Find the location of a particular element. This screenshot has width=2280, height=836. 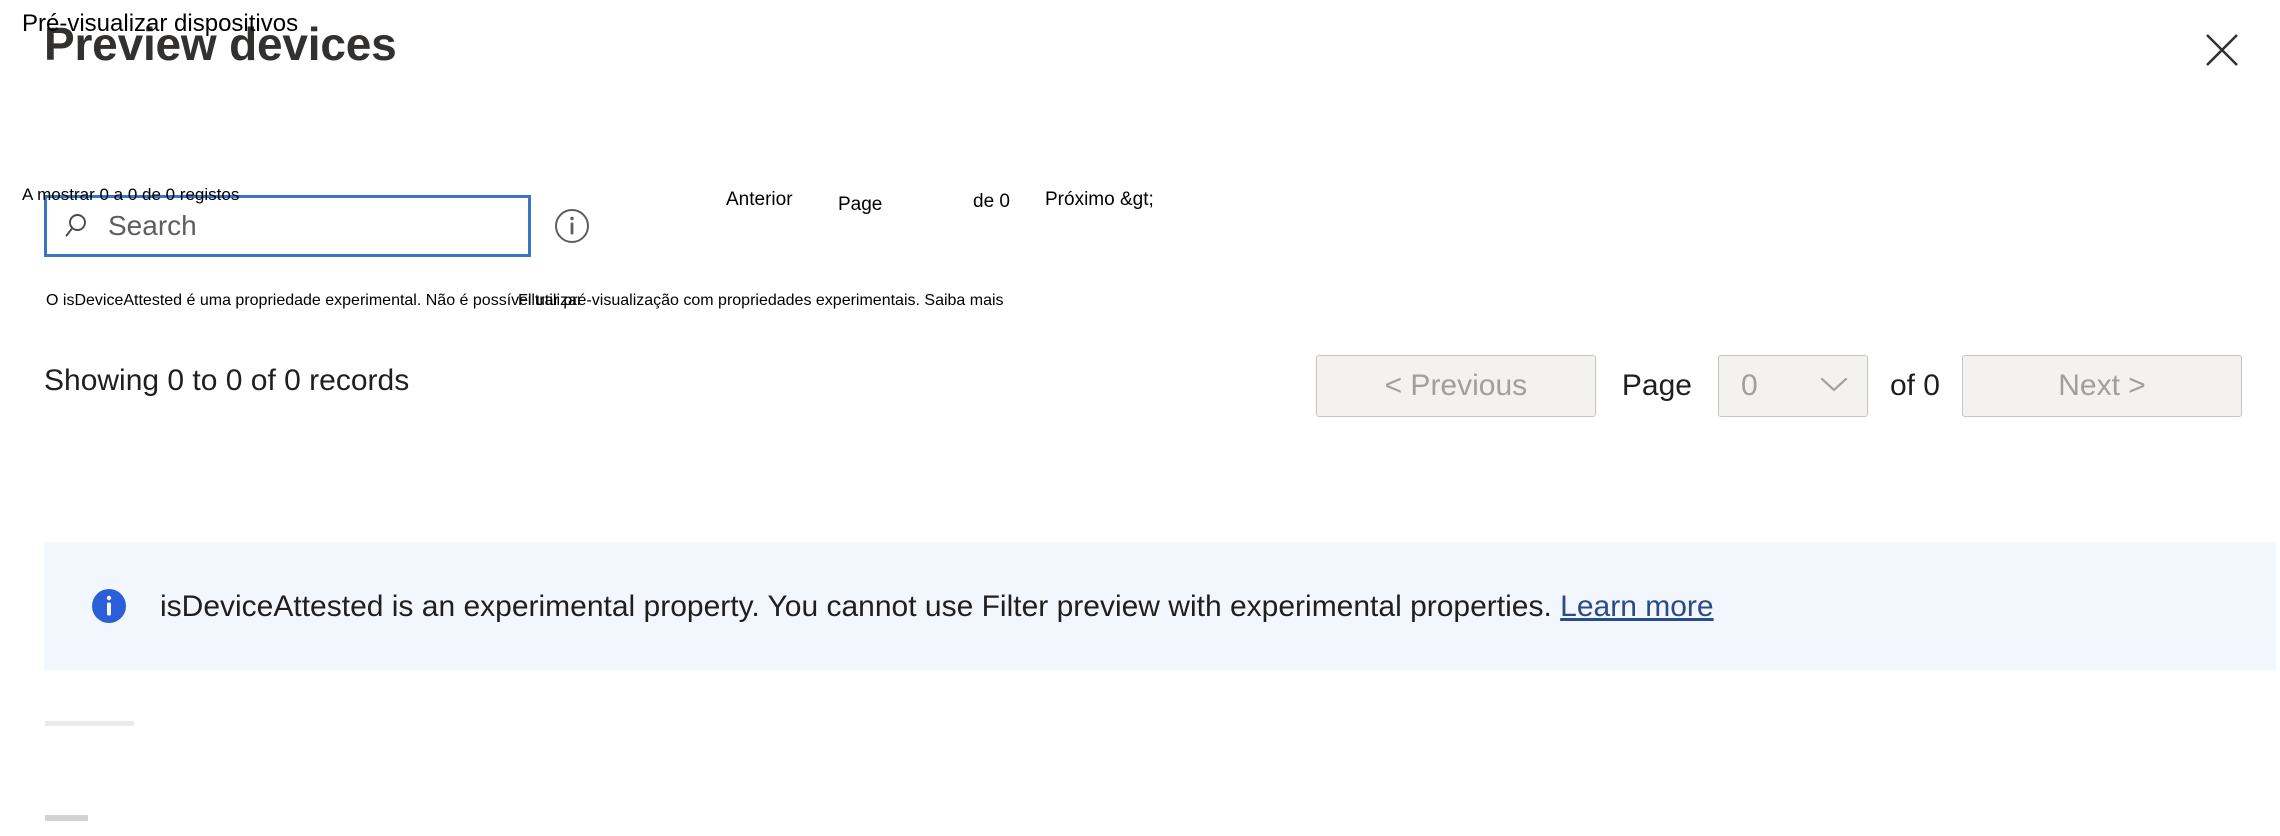

learn-more-link: Learn more is located at coordinates (1636, 606).